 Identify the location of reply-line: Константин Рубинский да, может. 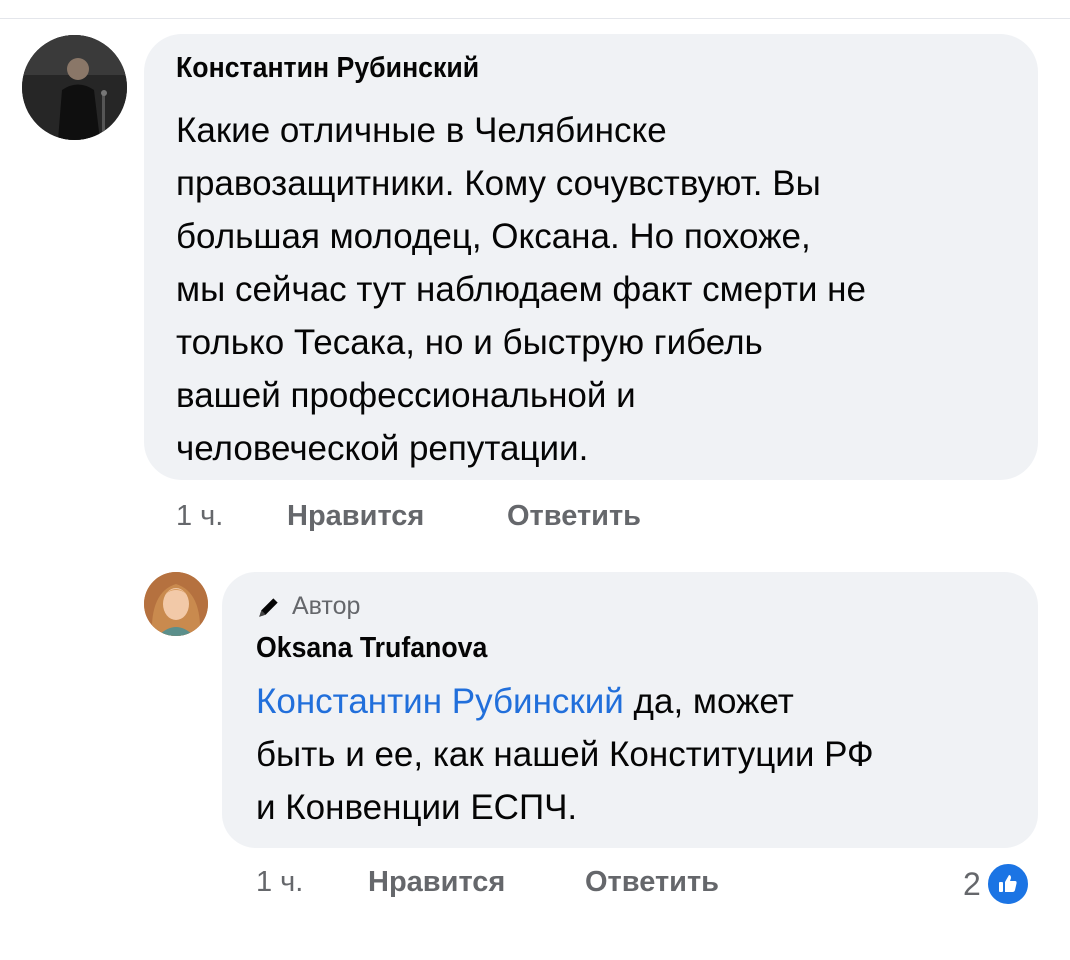
(641, 701).